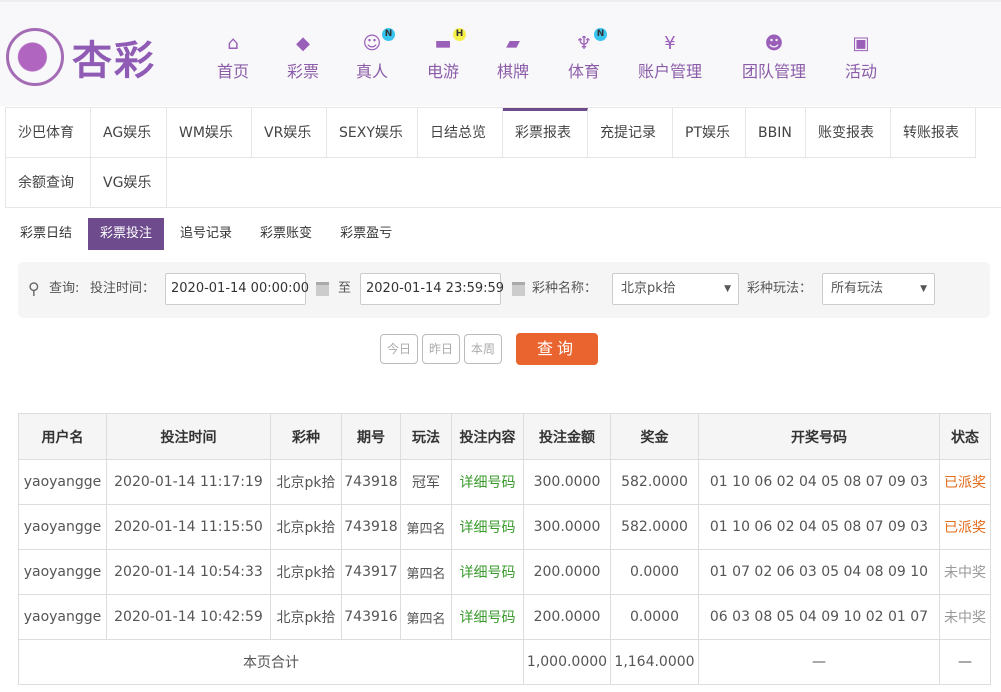  Describe the element at coordinates (303, 58) in the screenshot. I see `nav-item-1: ◆ 彩票` at that location.